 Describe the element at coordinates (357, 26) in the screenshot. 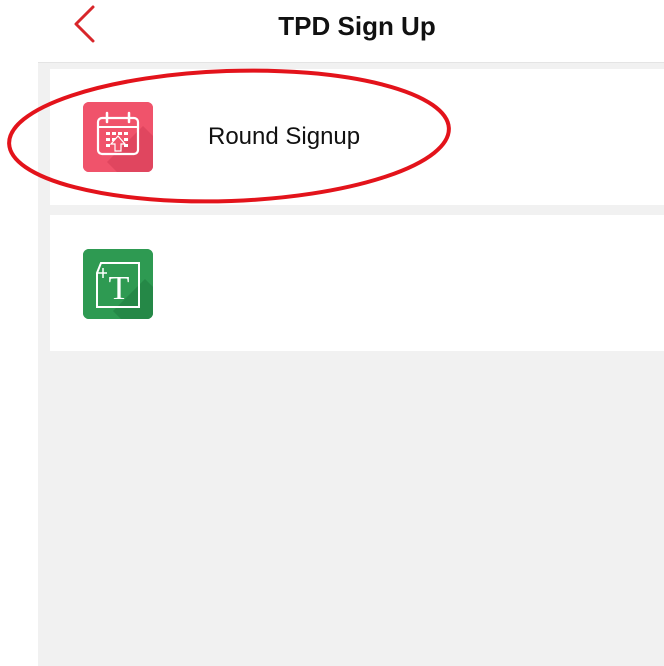

I see `page-title: TPD Sign Up` at that location.